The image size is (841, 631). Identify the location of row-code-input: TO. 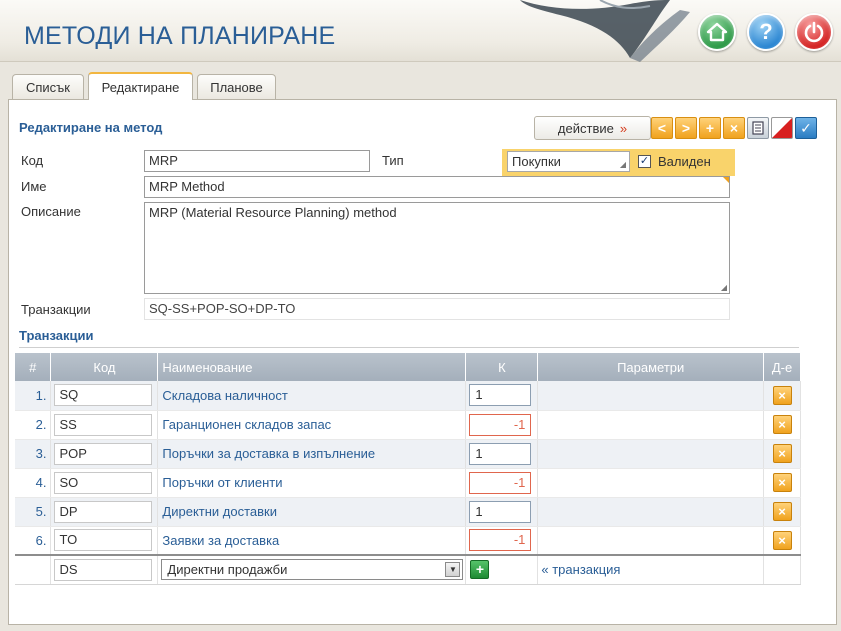
(103, 540).